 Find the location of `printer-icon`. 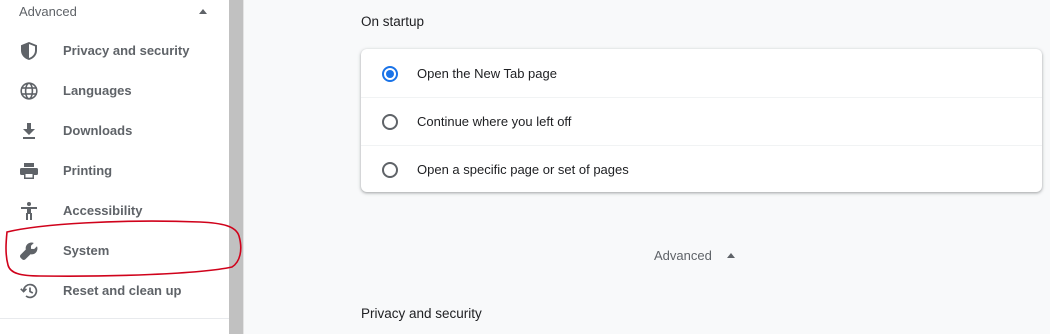

printer-icon is located at coordinates (29, 171).